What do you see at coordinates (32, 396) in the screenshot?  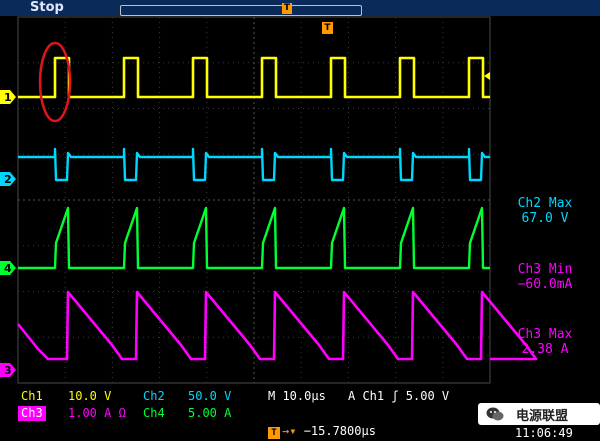 I see `ch1-label: Ch1` at bounding box center [32, 396].